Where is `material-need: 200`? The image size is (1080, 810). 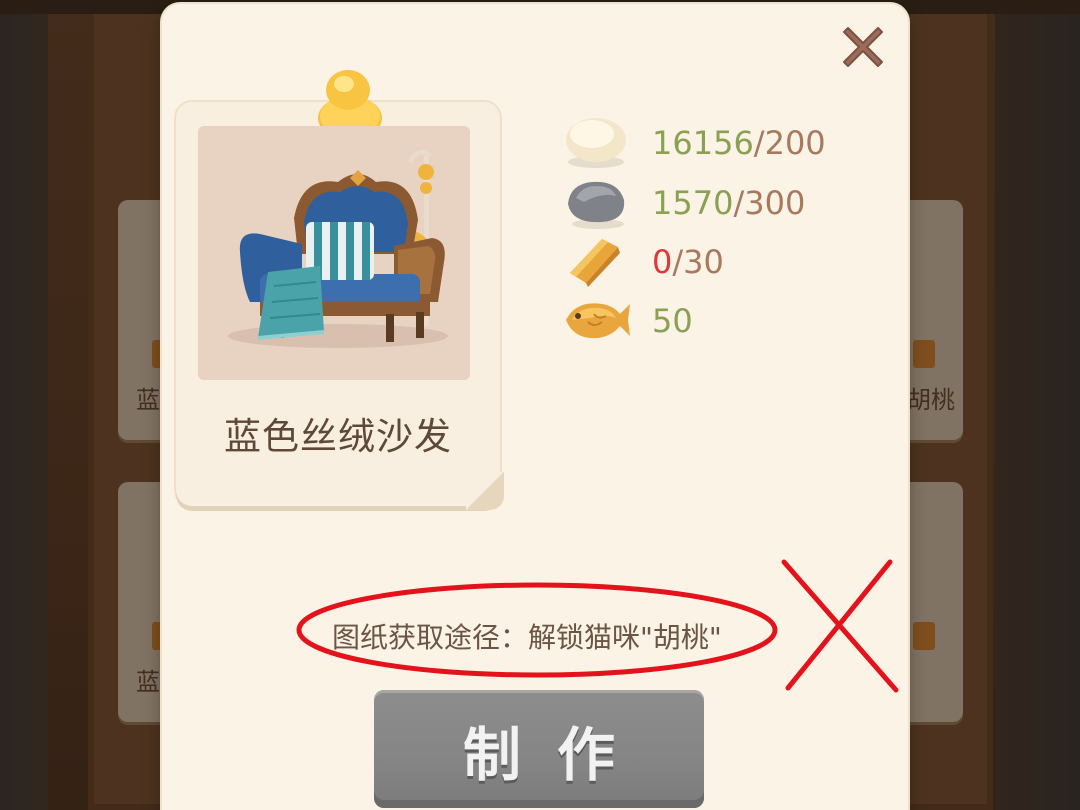 material-need: 200 is located at coordinates (795, 143).